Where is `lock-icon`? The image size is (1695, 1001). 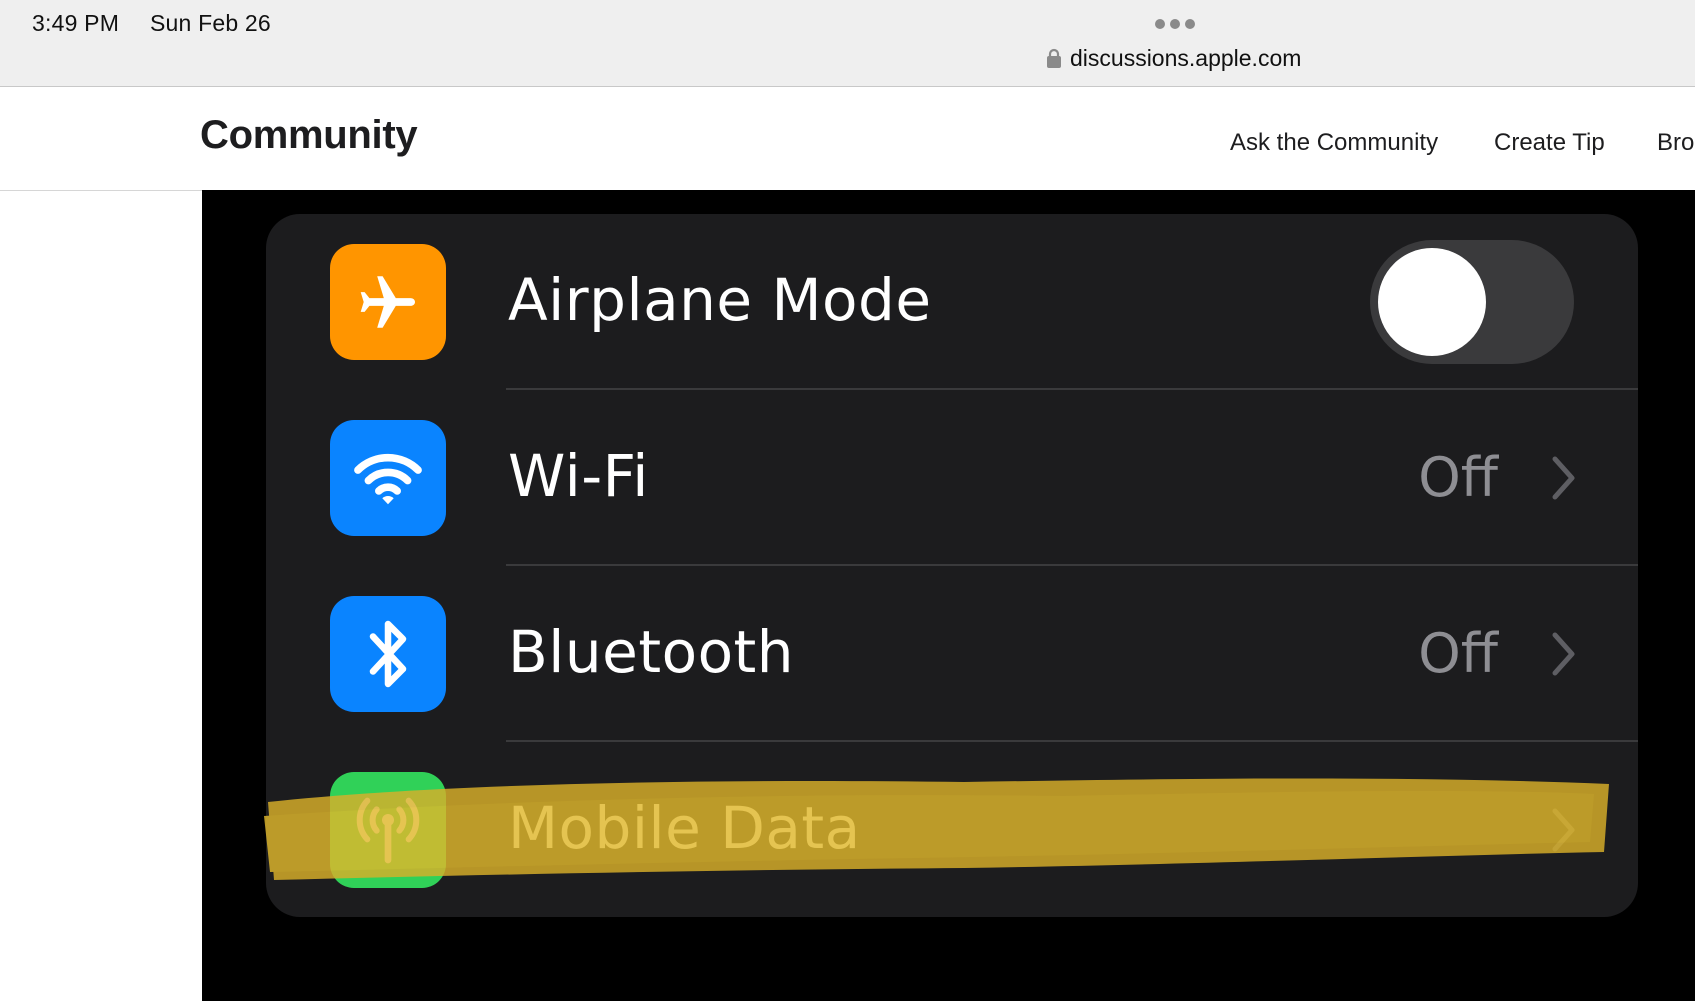 lock-icon is located at coordinates (1054, 58).